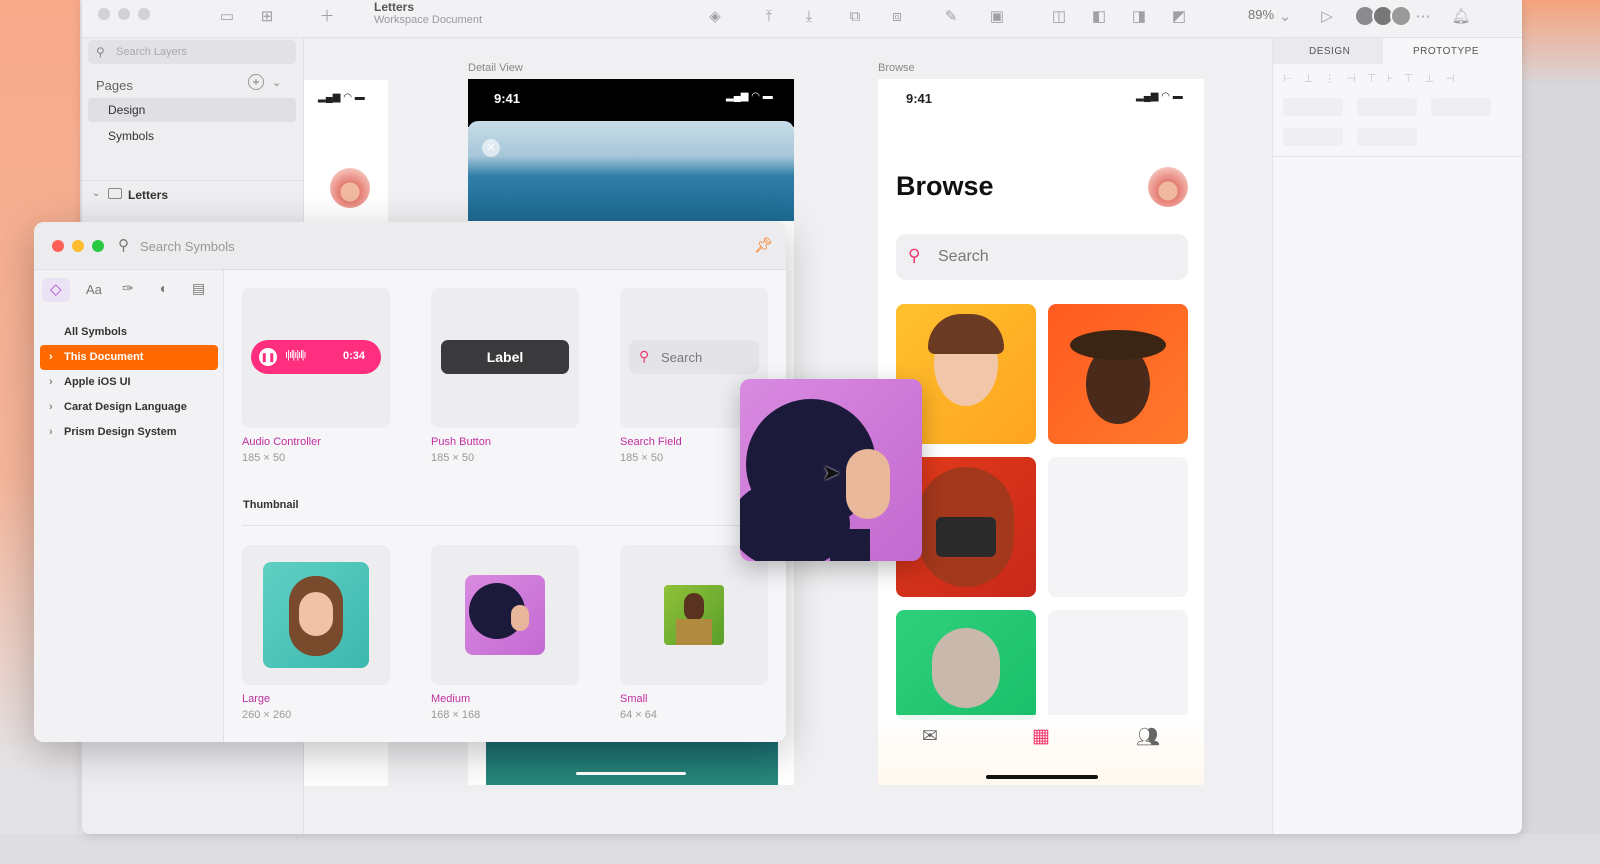 The height and width of the screenshot is (864, 1600). Describe the element at coordinates (1387, 107) in the screenshot. I see `y-field` at that location.